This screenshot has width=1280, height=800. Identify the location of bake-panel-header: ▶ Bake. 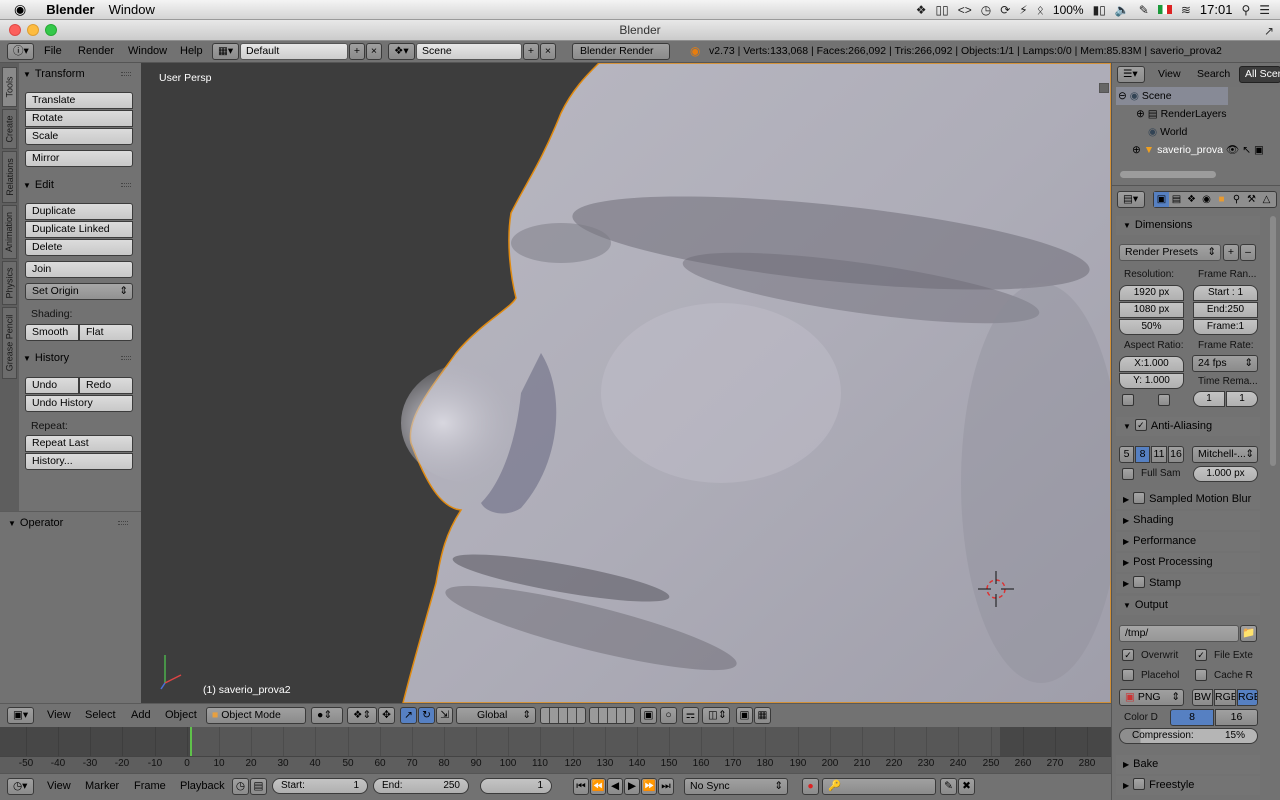
(1188, 764).